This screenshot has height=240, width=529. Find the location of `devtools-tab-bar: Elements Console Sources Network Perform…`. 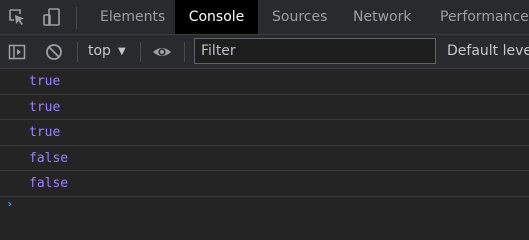

devtools-tab-bar: Elements Console Sources Network Perform… is located at coordinates (264, 17).